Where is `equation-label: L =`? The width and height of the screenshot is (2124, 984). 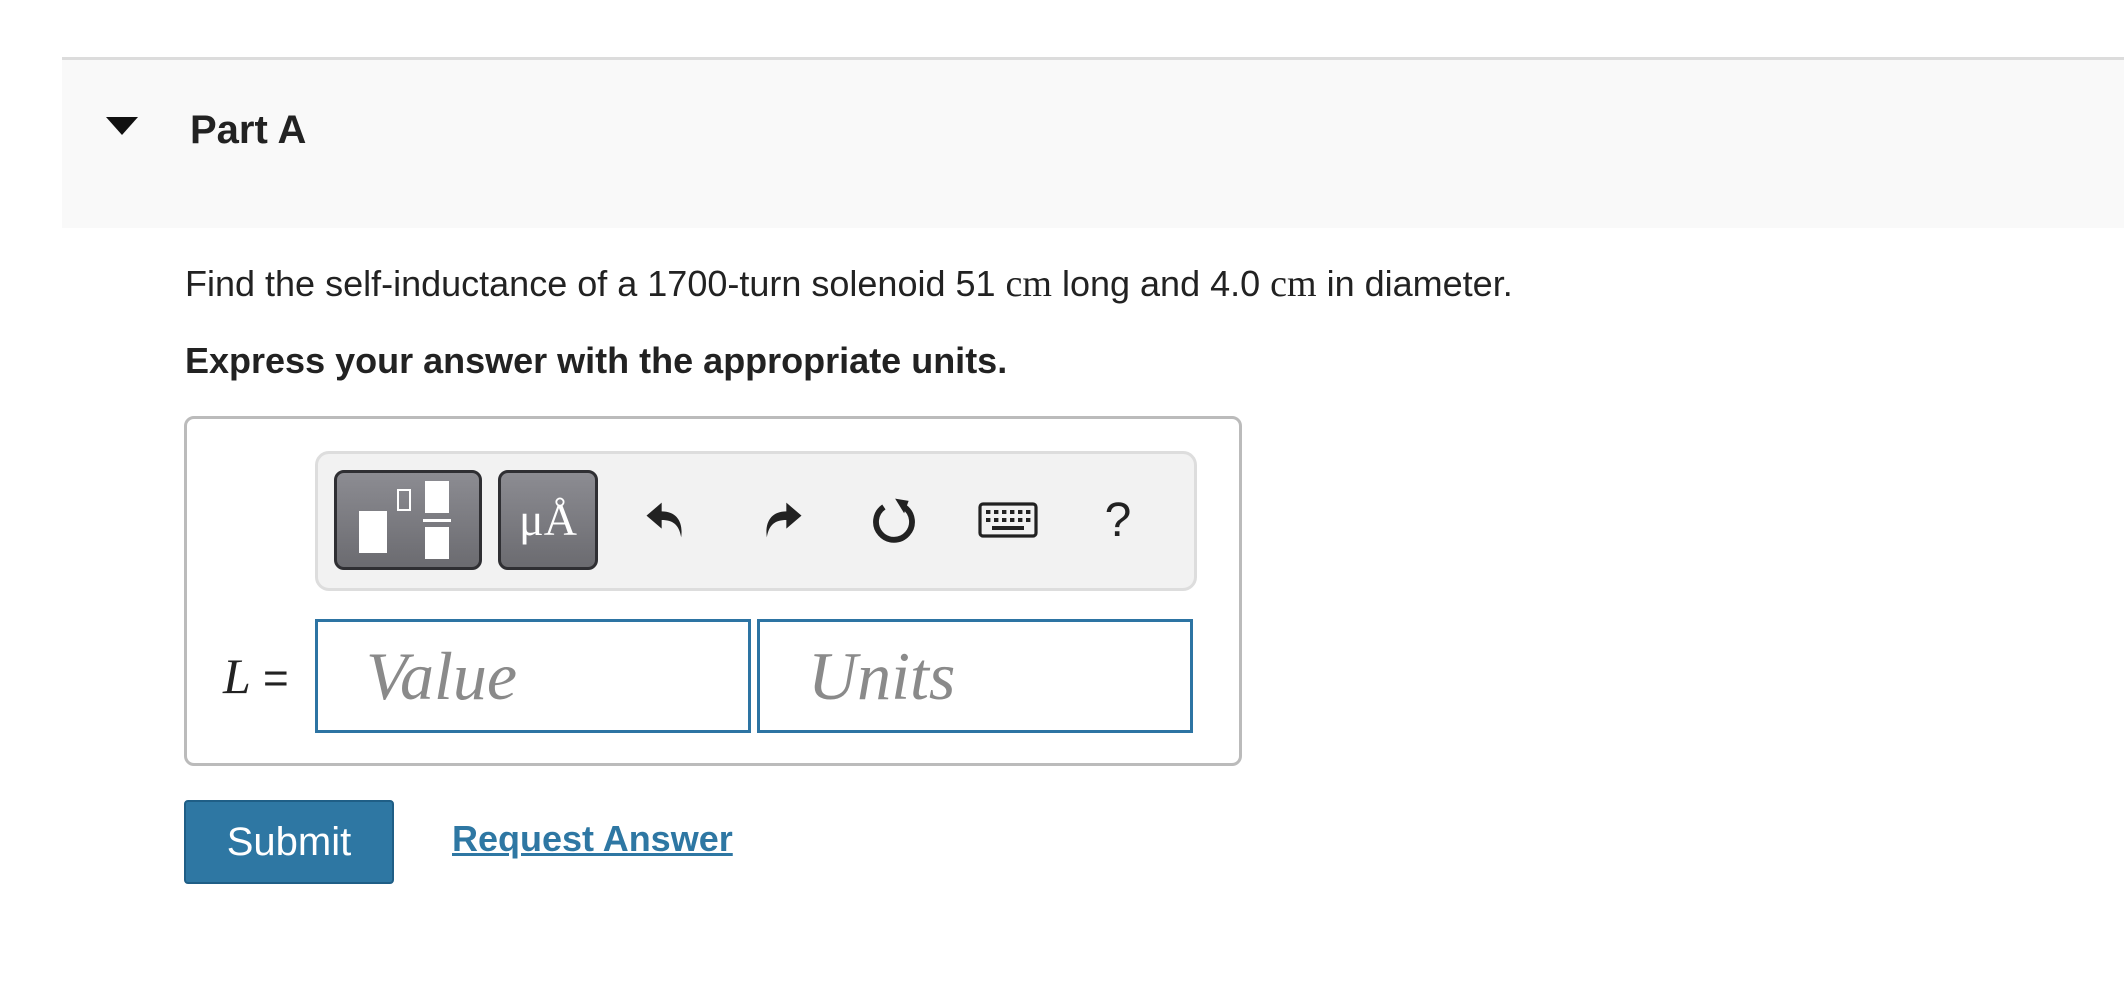
equation-label: L = is located at coordinates (256, 676).